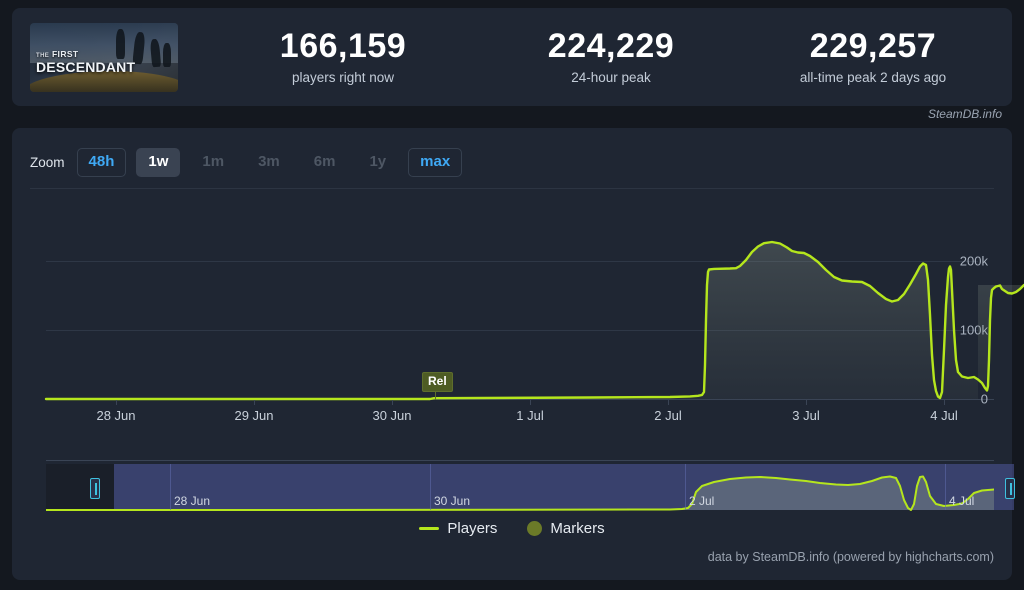 This screenshot has width=1024, height=590. Describe the element at coordinates (343, 46) in the screenshot. I see `stat-value: 166,159` at that location.